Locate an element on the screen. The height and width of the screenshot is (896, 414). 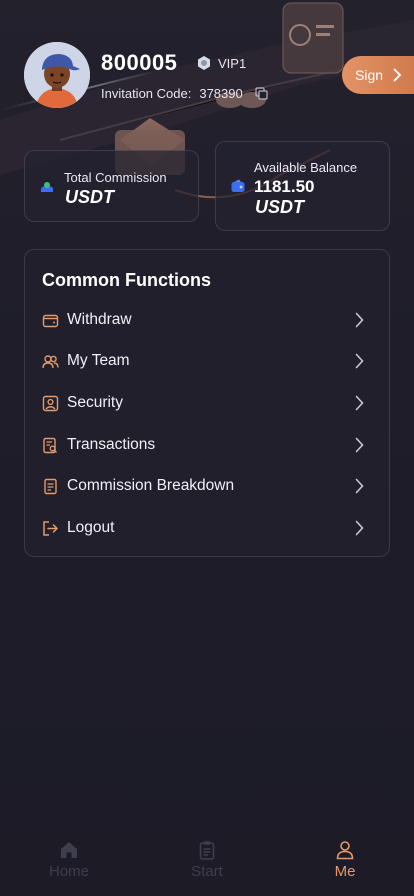
total-commission-unit: USDT is located at coordinates (89, 197).